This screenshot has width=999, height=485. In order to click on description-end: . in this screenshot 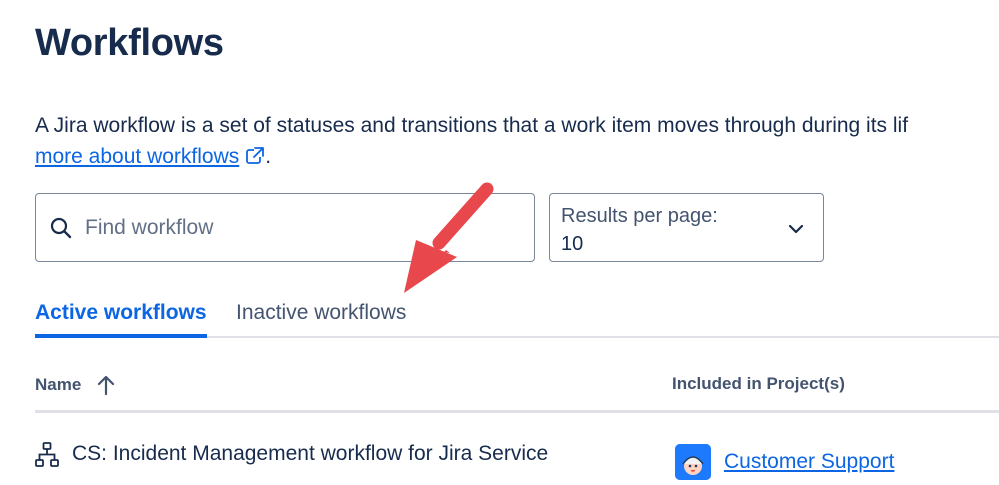, I will do `click(268, 156)`.